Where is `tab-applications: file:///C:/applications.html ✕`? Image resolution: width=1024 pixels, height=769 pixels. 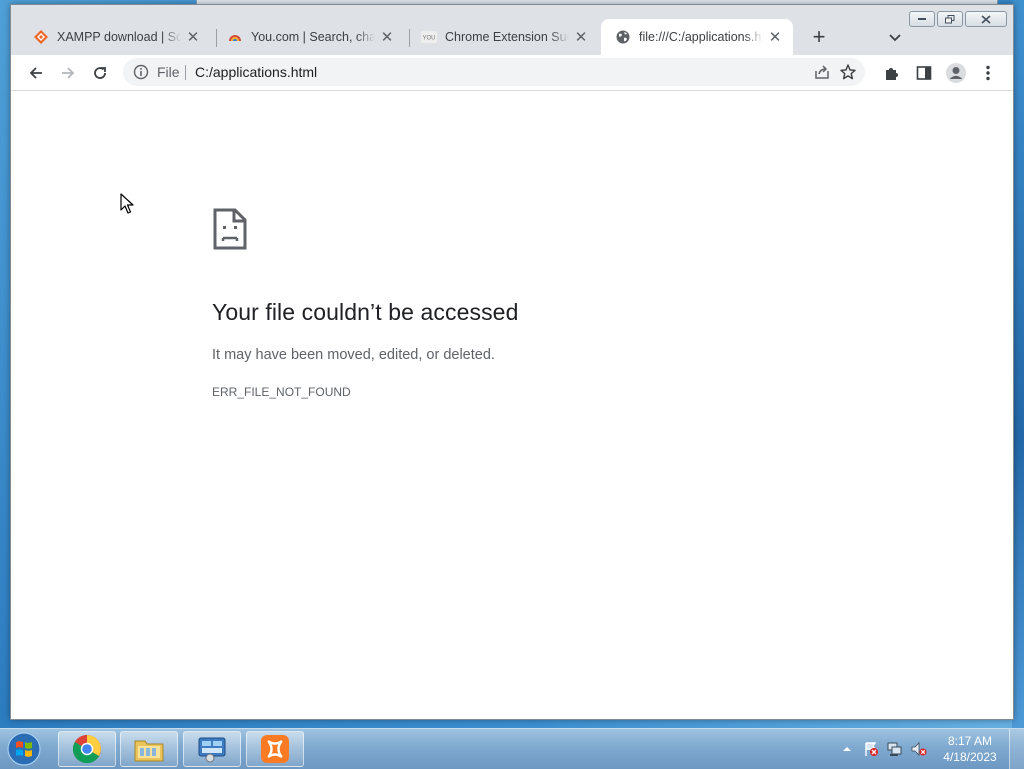
tab-applications: file:///C:/applications.html ✕ is located at coordinates (697, 37).